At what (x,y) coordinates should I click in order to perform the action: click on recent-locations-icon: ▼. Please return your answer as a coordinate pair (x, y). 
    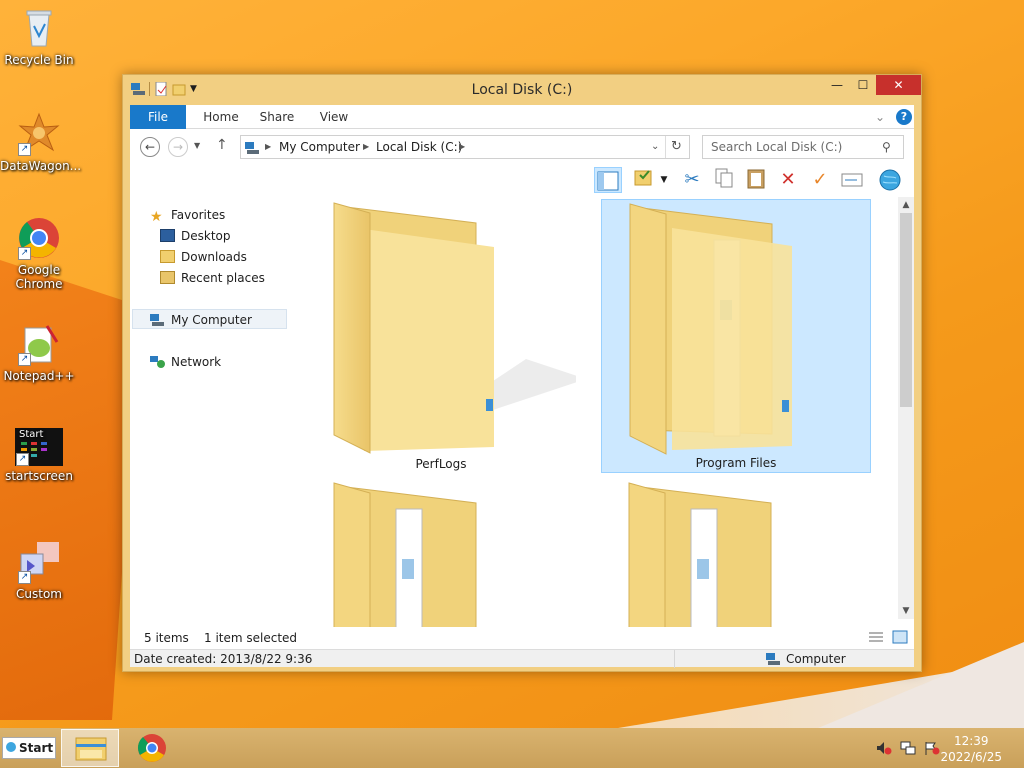
    Looking at the image, I should click on (197, 145).